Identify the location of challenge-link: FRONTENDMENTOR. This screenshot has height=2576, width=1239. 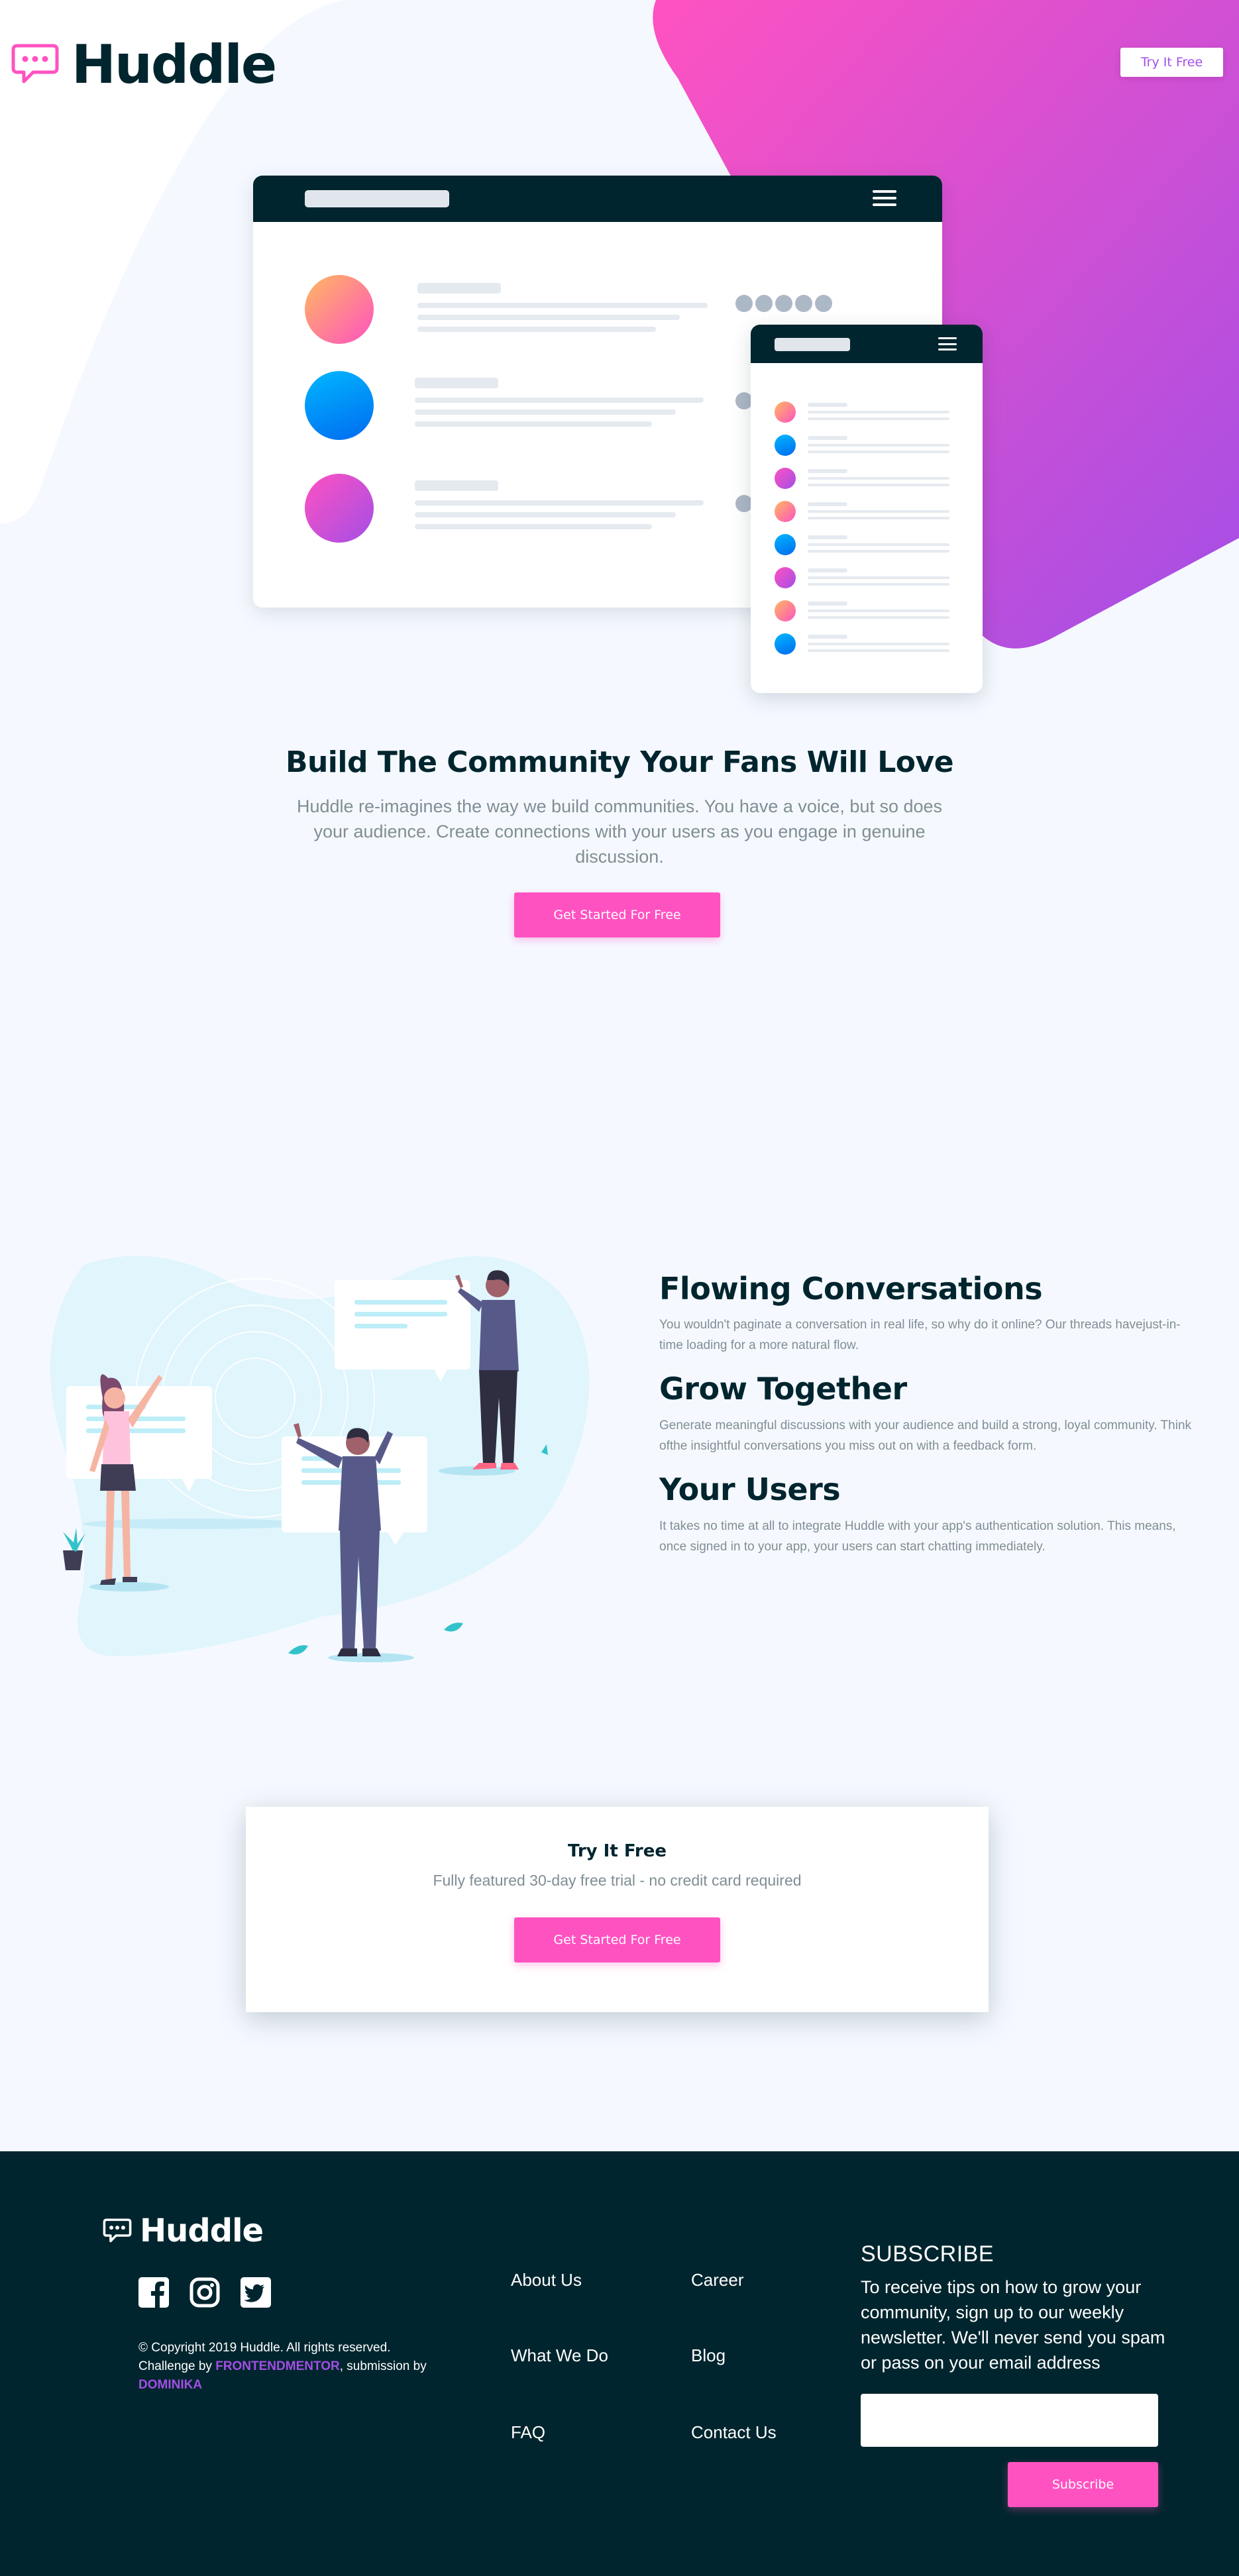
(277, 2366).